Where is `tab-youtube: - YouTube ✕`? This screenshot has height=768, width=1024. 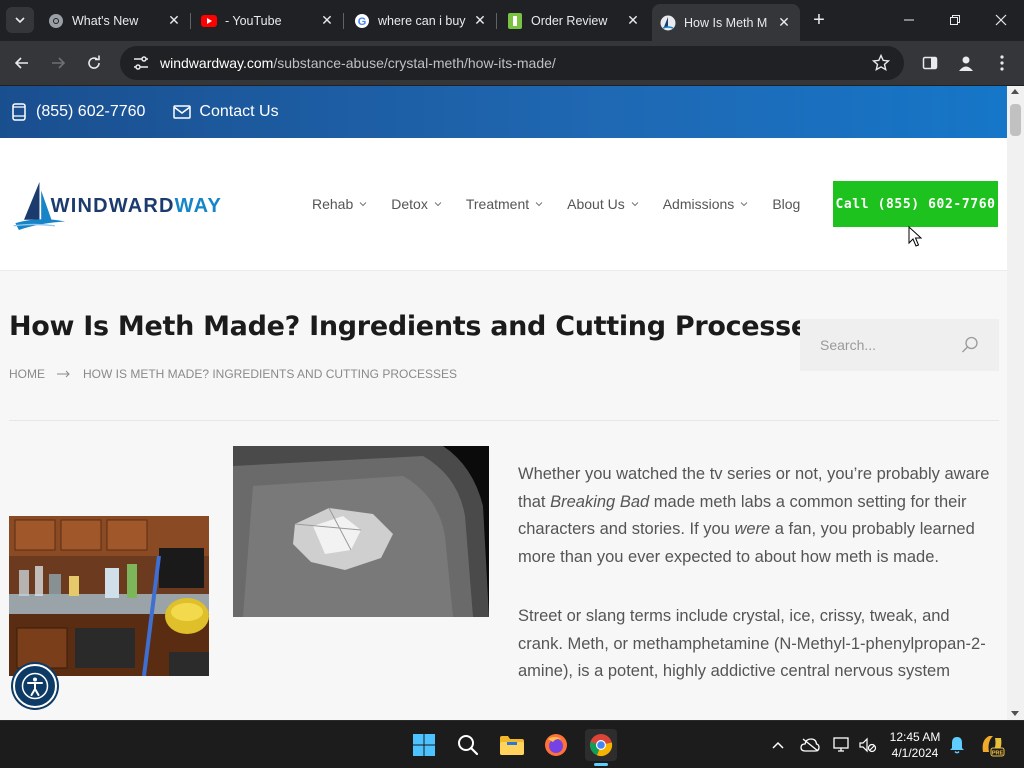
tab-youtube: - YouTube ✕ is located at coordinates (268, 20).